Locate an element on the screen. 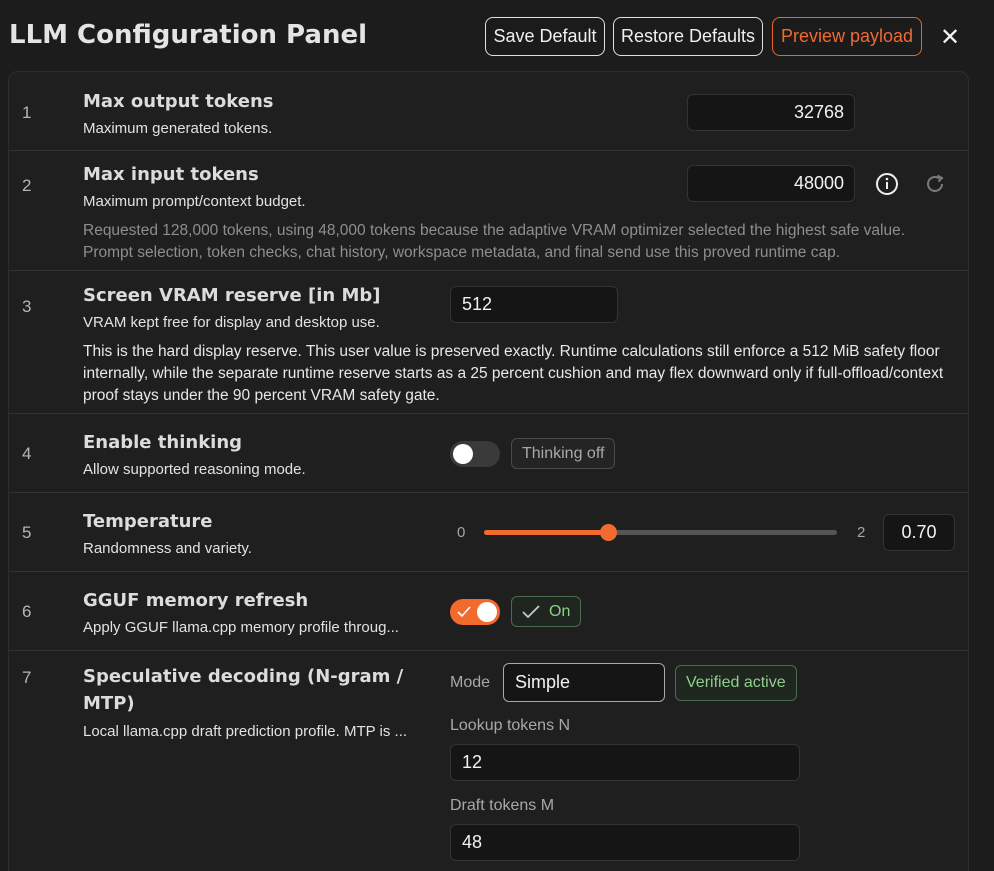  setting-title: Enable thinking is located at coordinates (163, 442).